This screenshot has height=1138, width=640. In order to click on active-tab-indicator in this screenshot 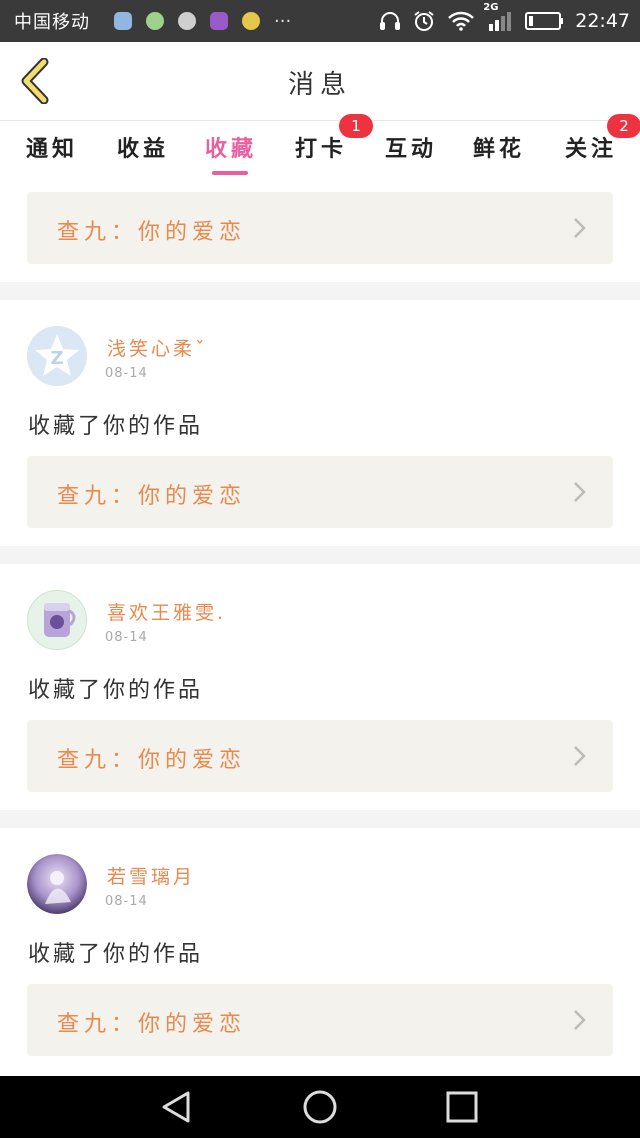, I will do `click(230, 173)`.